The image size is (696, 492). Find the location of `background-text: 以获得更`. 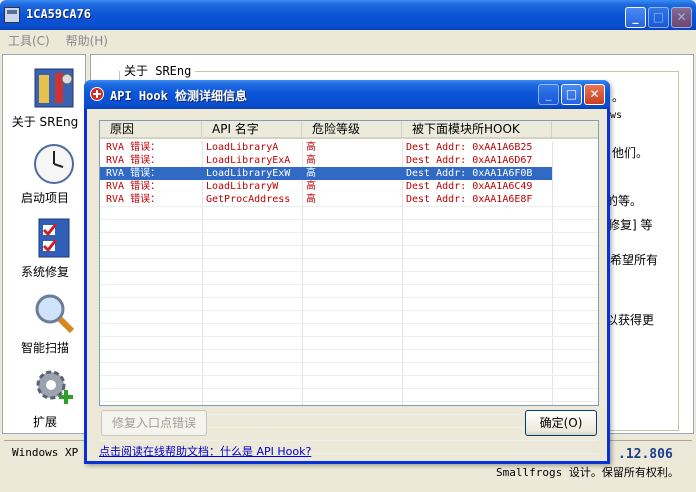

background-text: 以获得更 is located at coordinates (630, 320).